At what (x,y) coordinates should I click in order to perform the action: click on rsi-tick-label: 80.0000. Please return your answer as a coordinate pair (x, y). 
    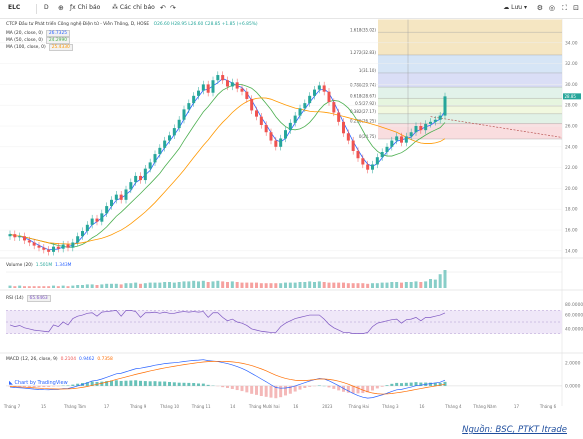
    Looking at the image, I should click on (574, 305).